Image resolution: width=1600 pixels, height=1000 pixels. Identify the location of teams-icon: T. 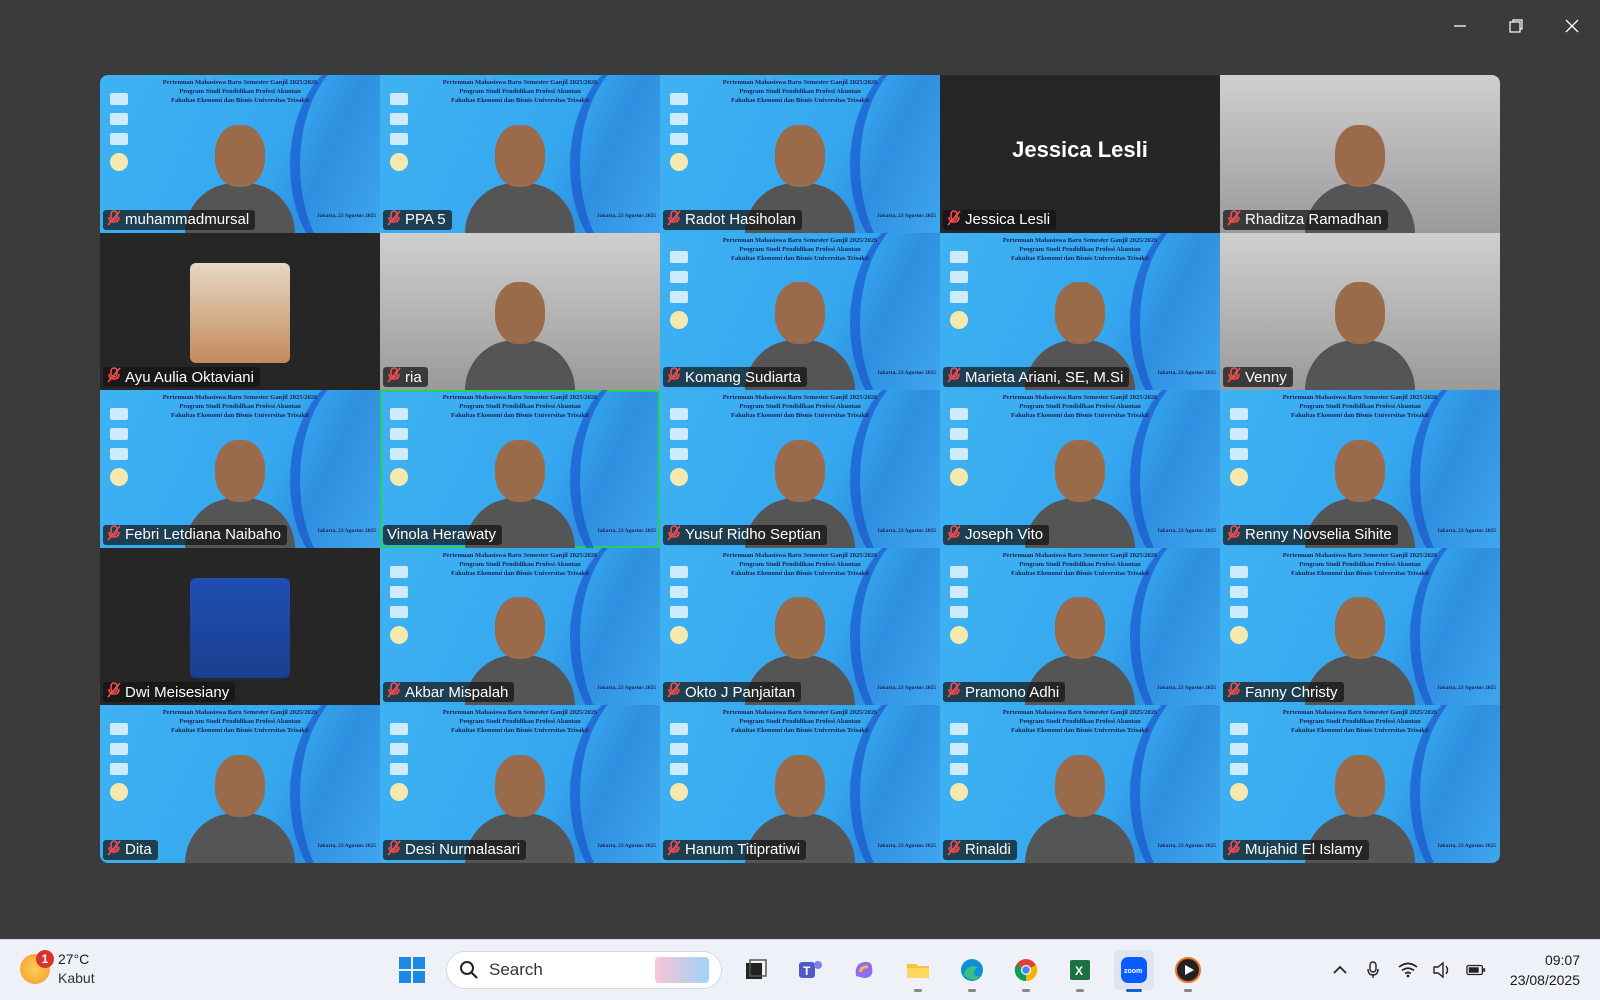
(810, 970).